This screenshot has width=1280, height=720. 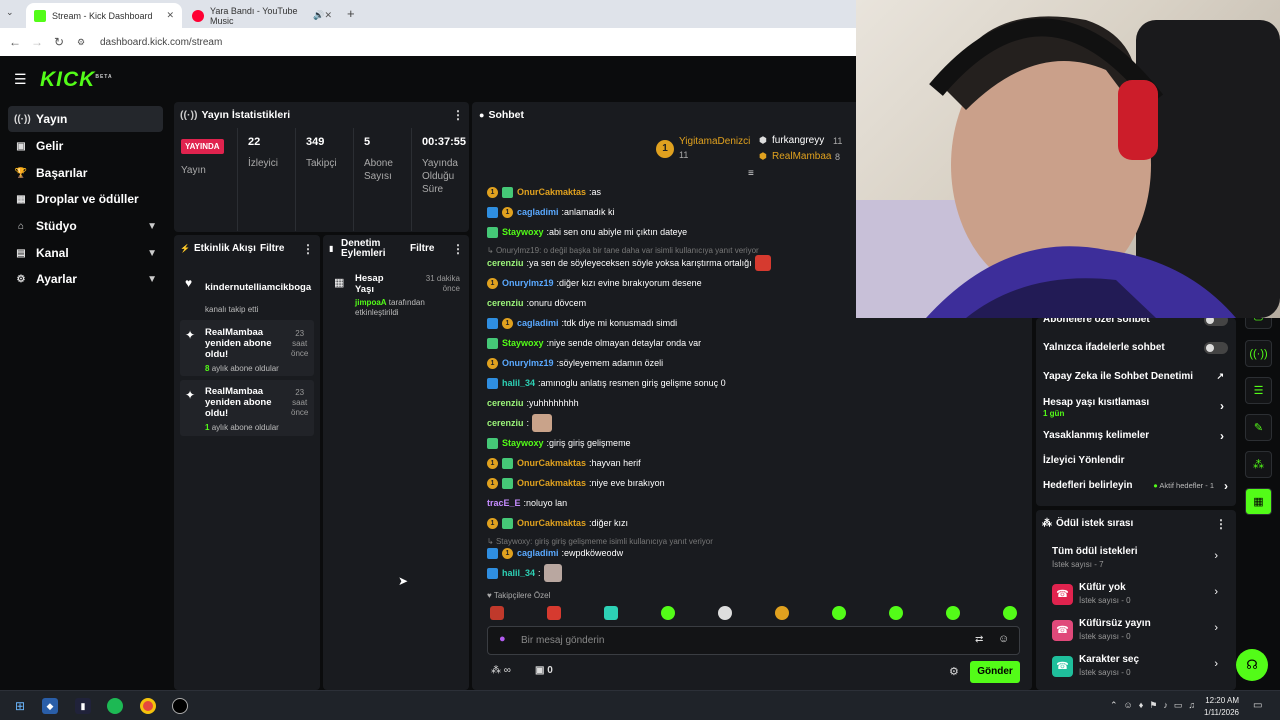 I want to click on support-button: ☊, so click(x=1252, y=665).